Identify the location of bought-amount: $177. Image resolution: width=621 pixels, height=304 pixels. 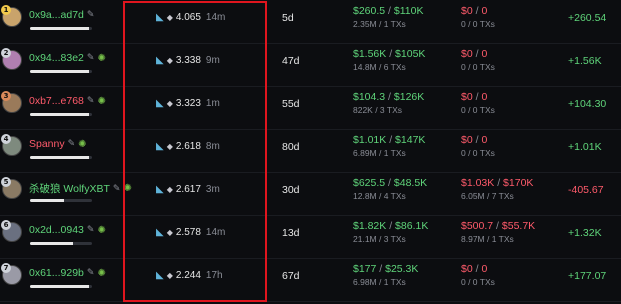
(365, 269).